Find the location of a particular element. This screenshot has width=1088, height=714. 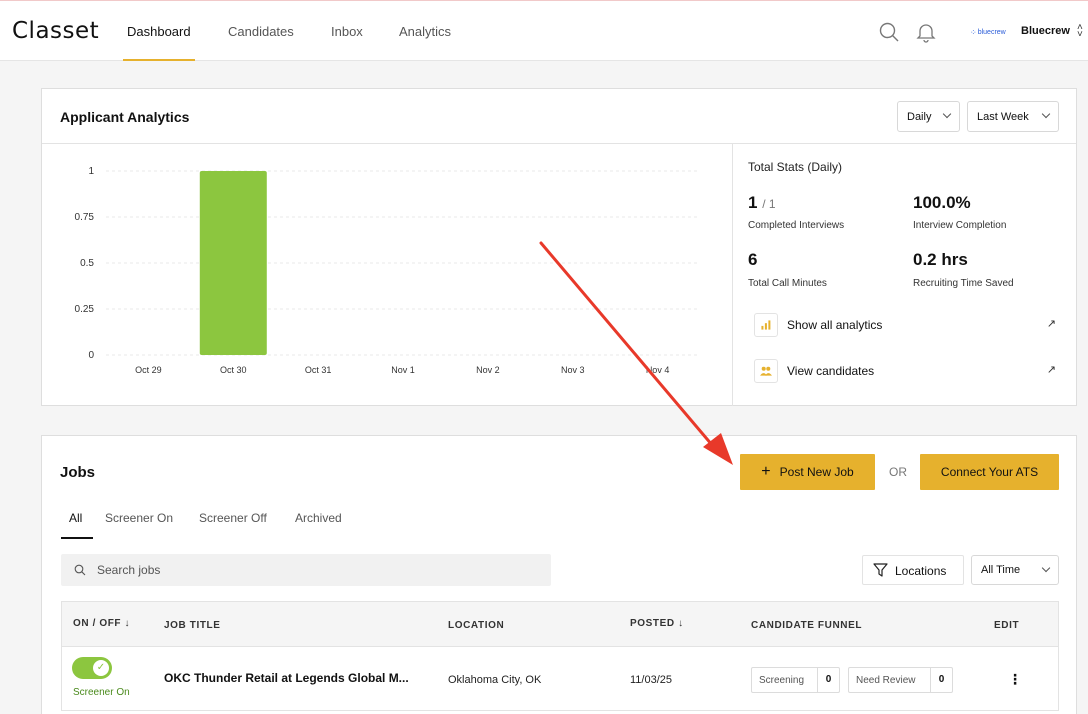

stats-title: Total Stats (Daily) is located at coordinates (795, 167).